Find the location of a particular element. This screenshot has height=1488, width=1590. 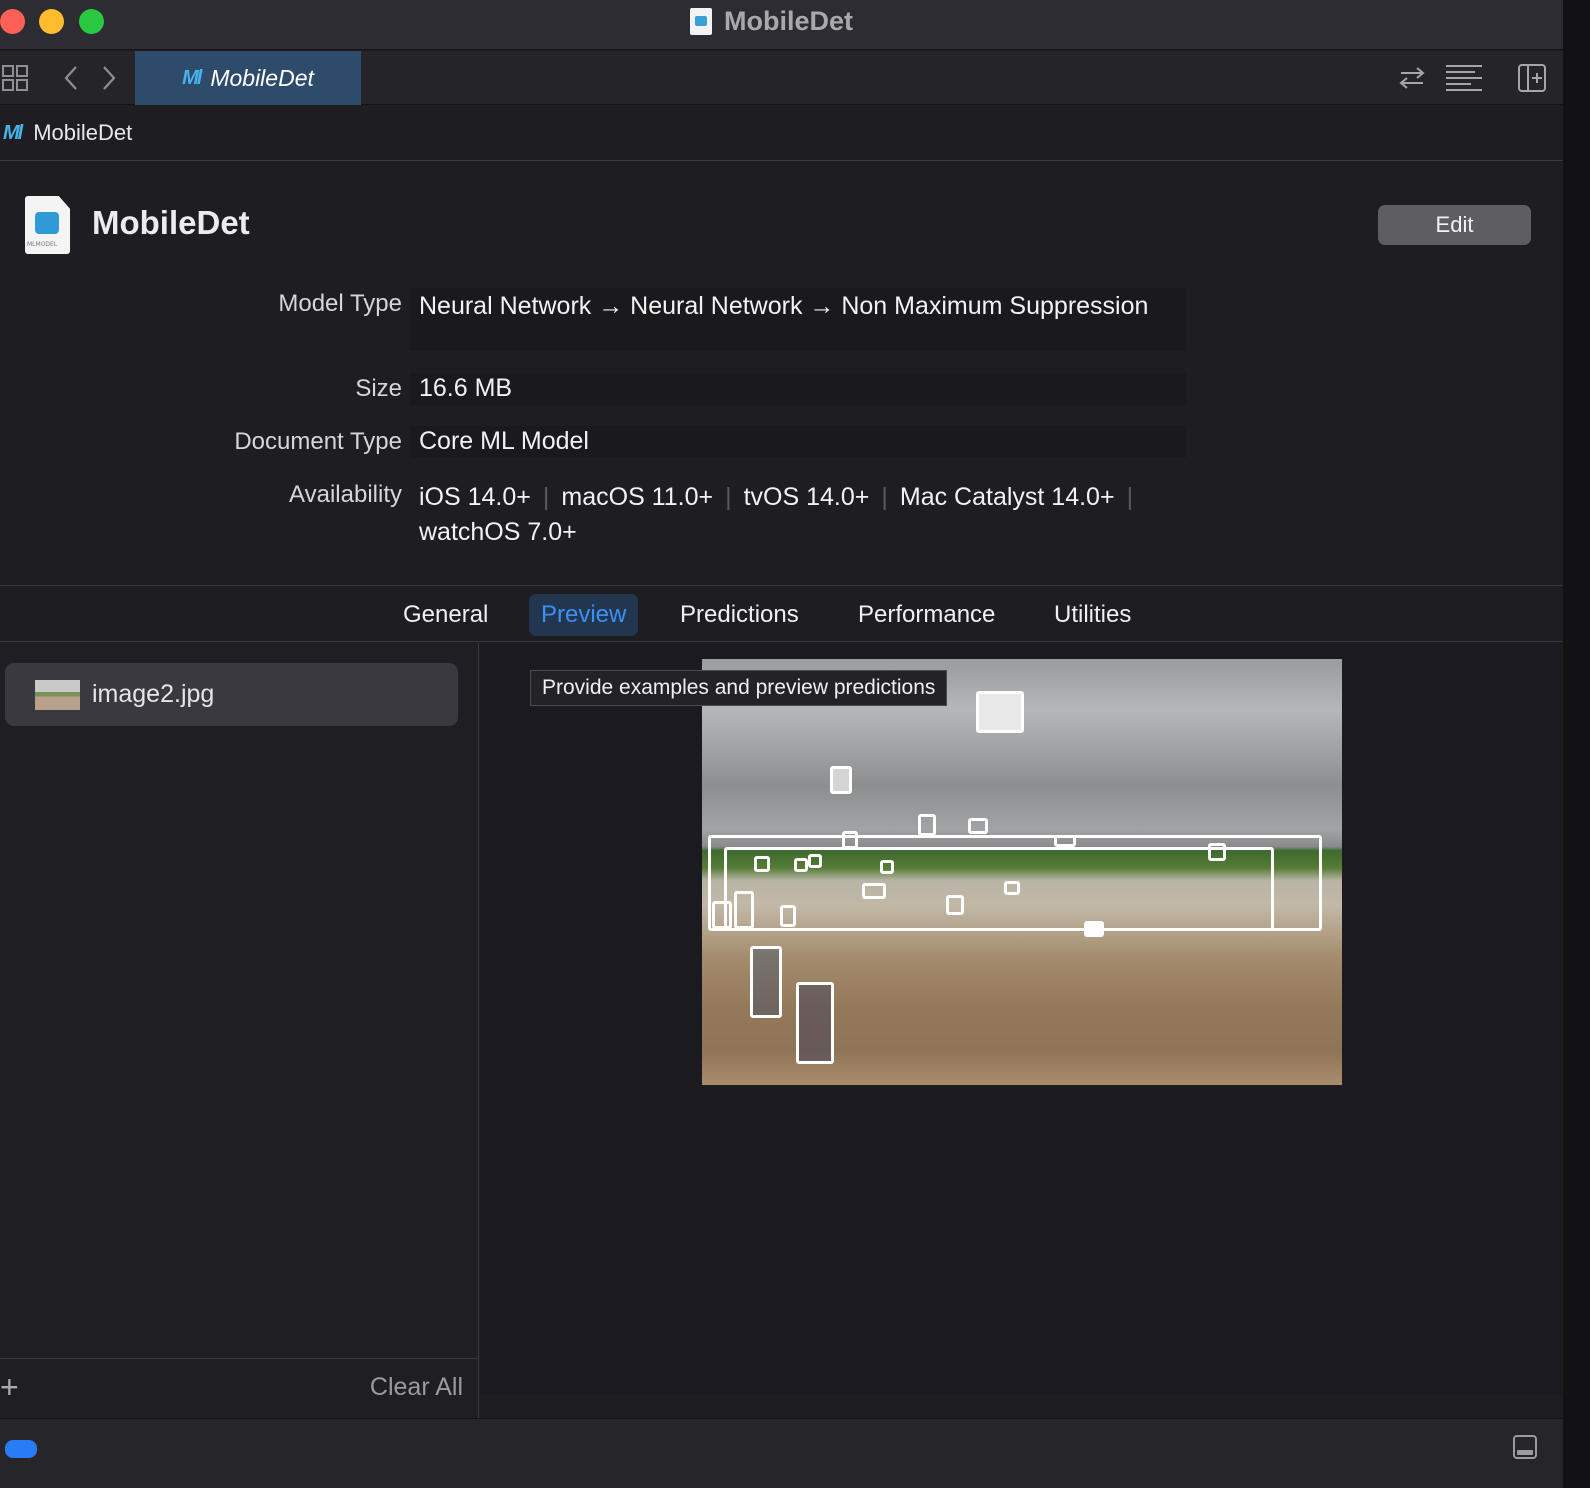

title-bar: MobileDet is located at coordinates (783, 25).